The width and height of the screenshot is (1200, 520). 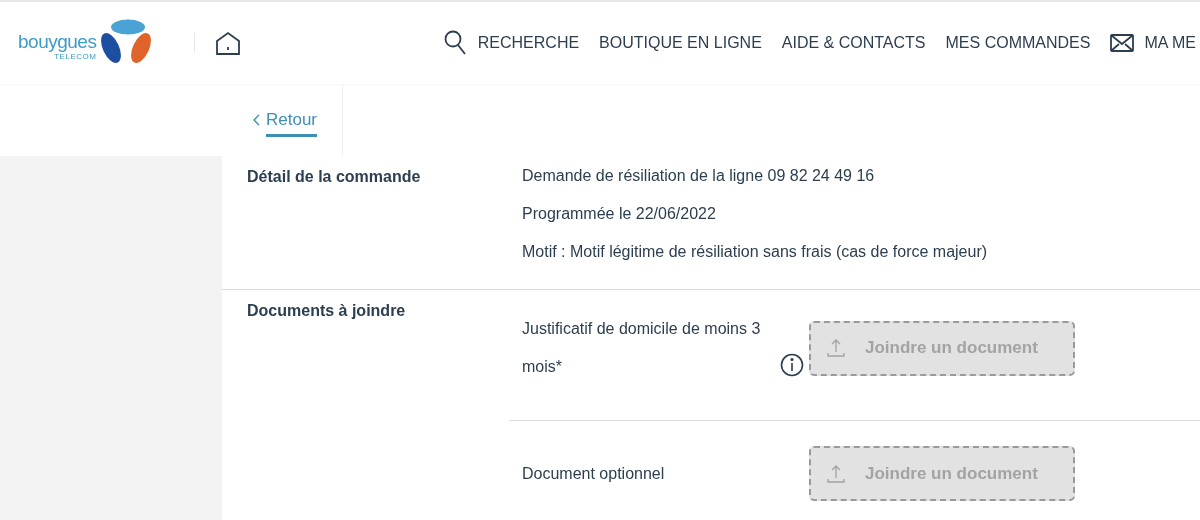 What do you see at coordinates (327, 311) in the screenshot?
I see `section-title: Documents à joindre` at bounding box center [327, 311].